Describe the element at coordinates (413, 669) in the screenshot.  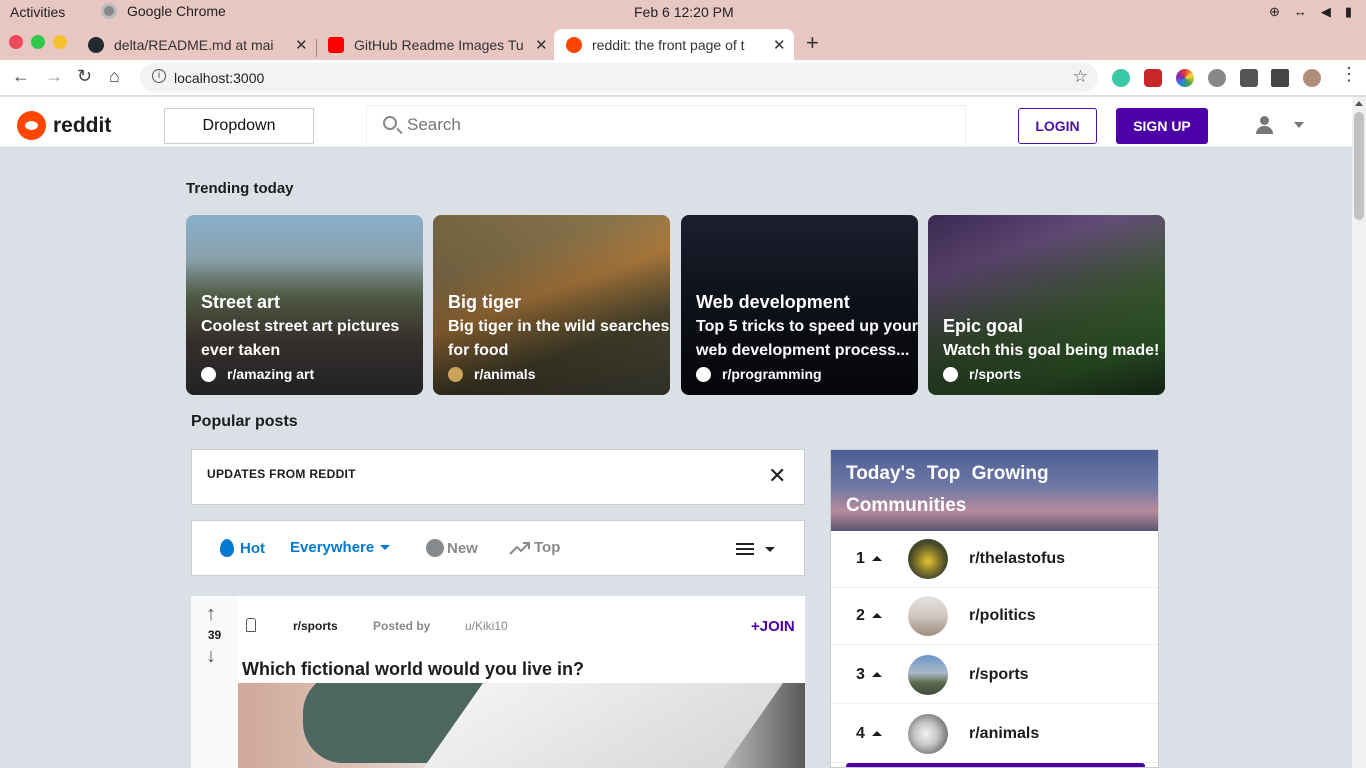
I see `post-title: Which fictional world would you live in?` at that location.